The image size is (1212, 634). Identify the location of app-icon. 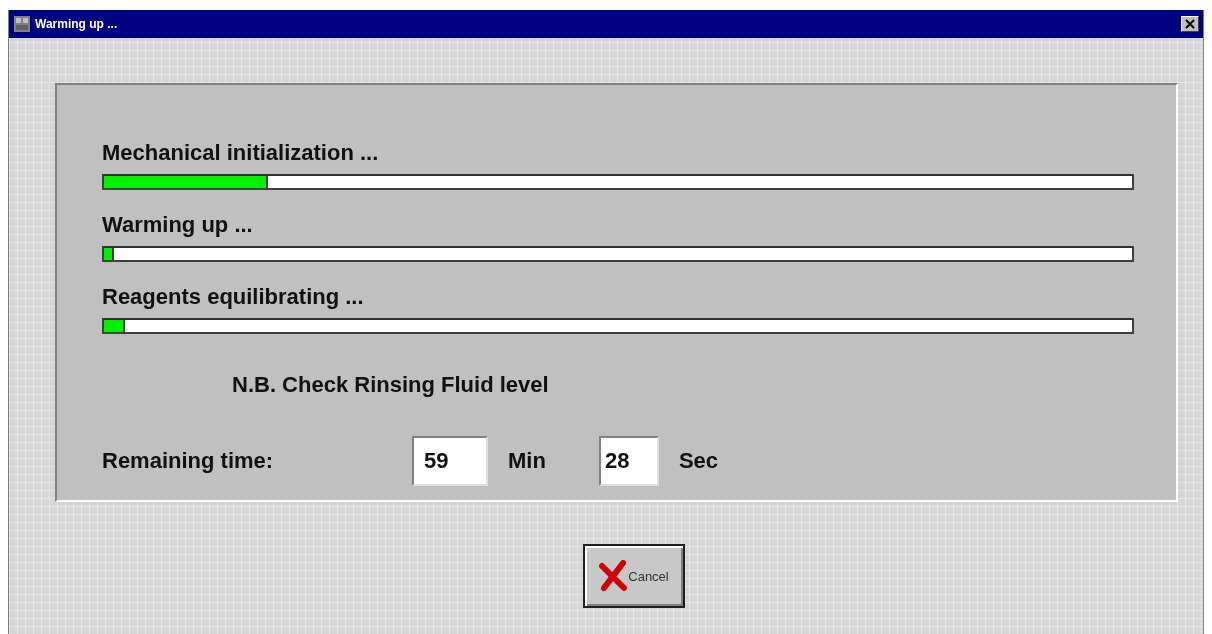
(22, 24).